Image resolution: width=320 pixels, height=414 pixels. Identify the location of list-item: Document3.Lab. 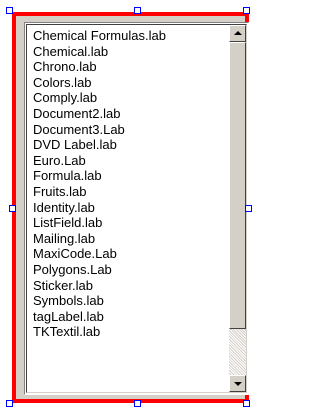
(128, 130).